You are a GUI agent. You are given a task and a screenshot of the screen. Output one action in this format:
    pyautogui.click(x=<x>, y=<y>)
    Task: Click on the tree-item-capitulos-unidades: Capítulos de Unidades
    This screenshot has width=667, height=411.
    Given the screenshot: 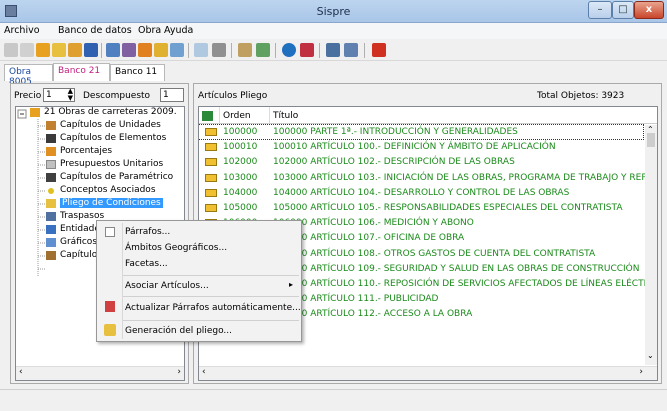 What is the action you would take?
    pyautogui.click(x=115, y=126)
    